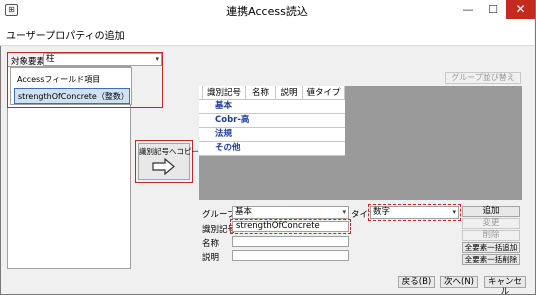 Image resolution: width=536 pixels, height=295 pixels. What do you see at coordinates (416, 282) in the screenshot?
I see `back-button: 戻る(B)` at bounding box center [416, 282].